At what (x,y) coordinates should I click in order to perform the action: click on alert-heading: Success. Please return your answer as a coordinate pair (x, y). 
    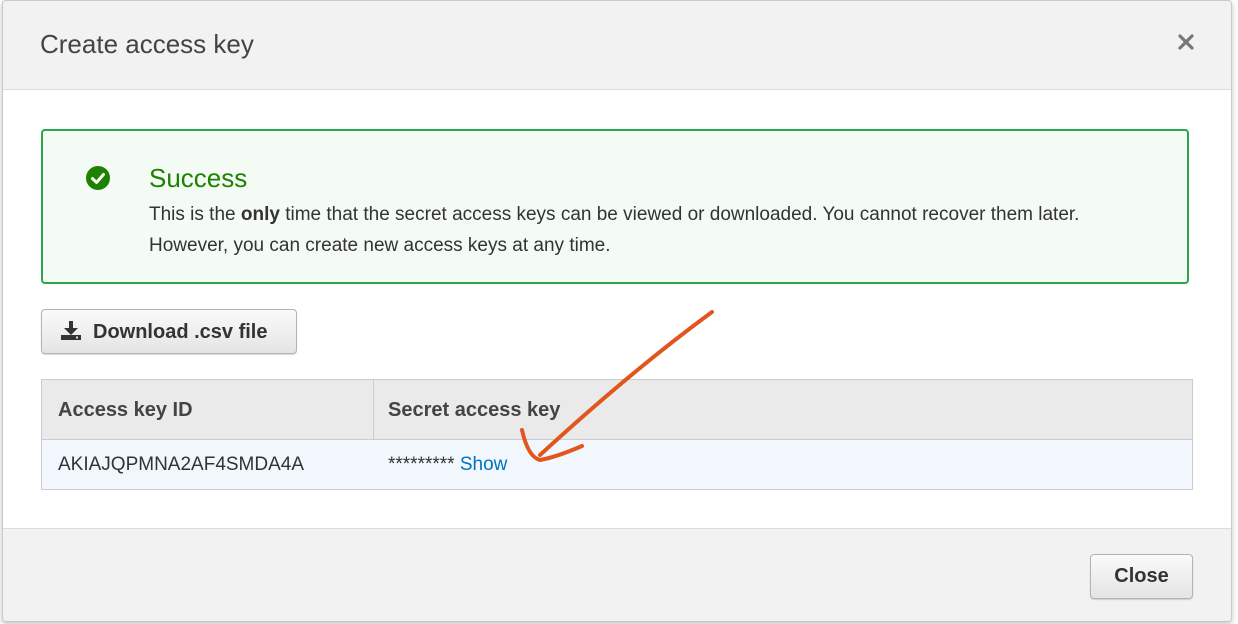
    Looking at the image, I should click on (198, 178).